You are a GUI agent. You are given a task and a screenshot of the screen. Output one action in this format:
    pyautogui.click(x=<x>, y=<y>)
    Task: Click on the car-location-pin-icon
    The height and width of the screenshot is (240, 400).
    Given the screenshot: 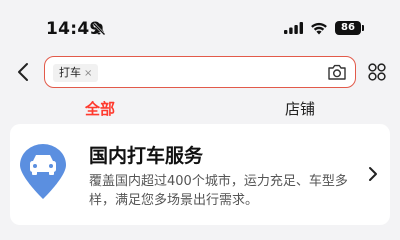 What is the action you would take?
    pyautogui.click(x=43, y=171)
    